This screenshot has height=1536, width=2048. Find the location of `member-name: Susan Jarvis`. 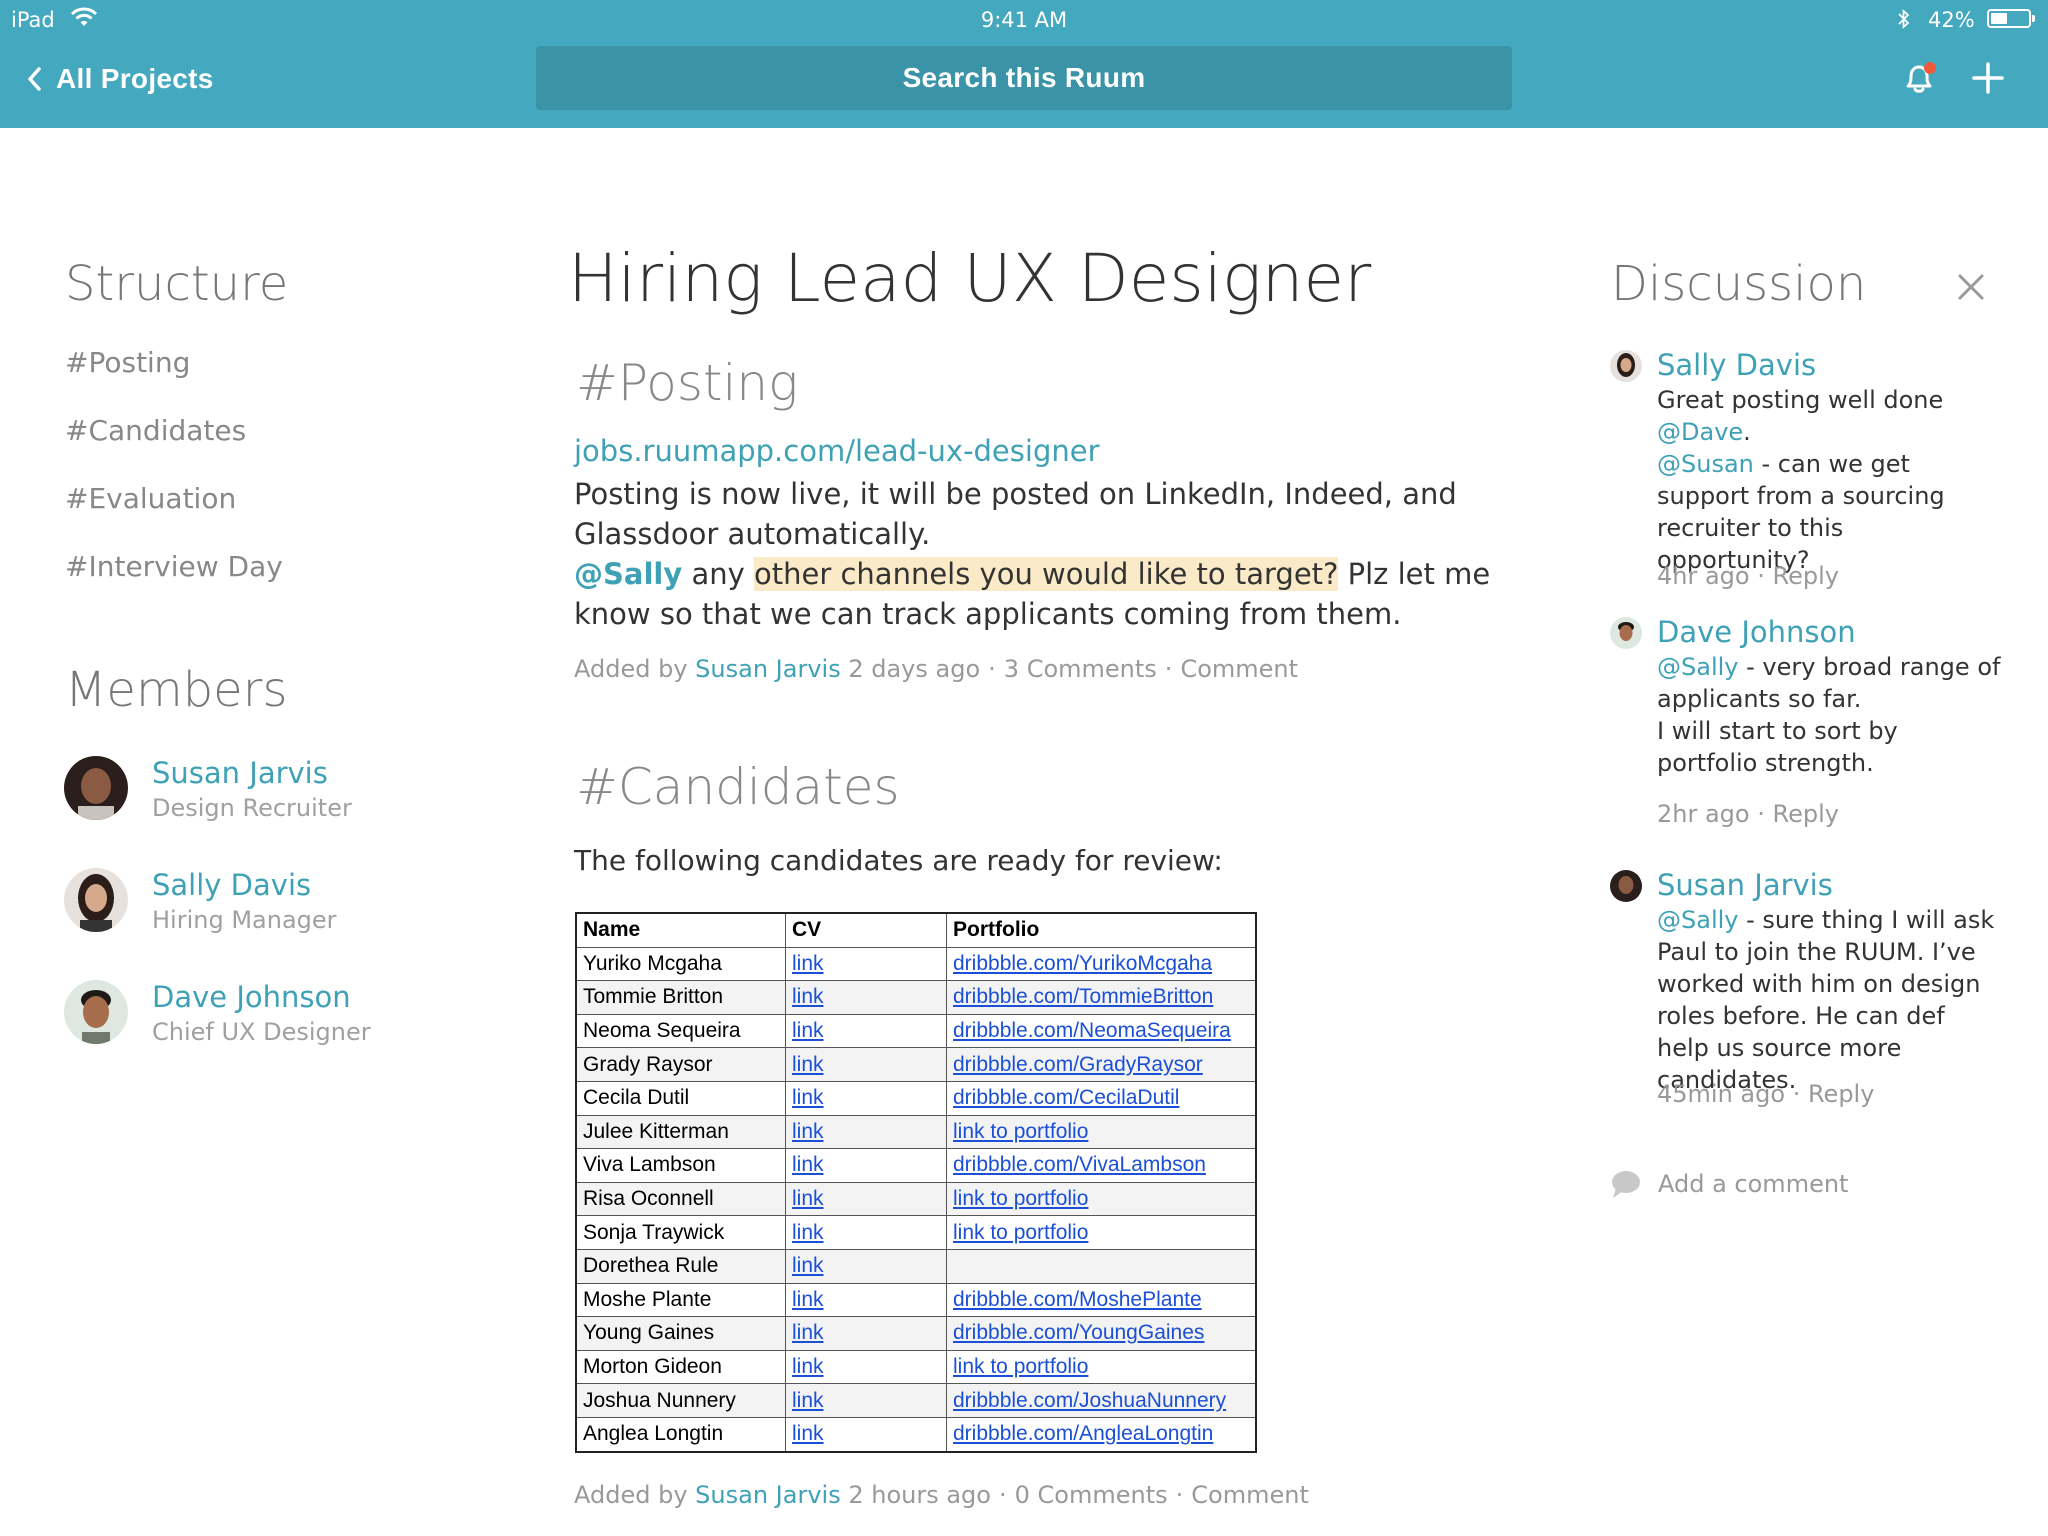

member-name: Susan Jarvis is located at coordinates (240, 773).